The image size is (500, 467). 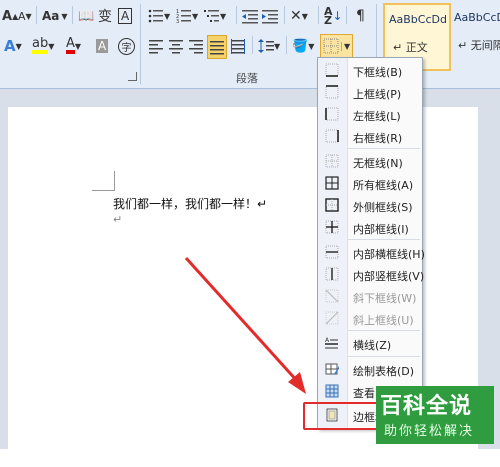 I want to click on inside-horizontal-border-icon, so click(x=332, y=252).